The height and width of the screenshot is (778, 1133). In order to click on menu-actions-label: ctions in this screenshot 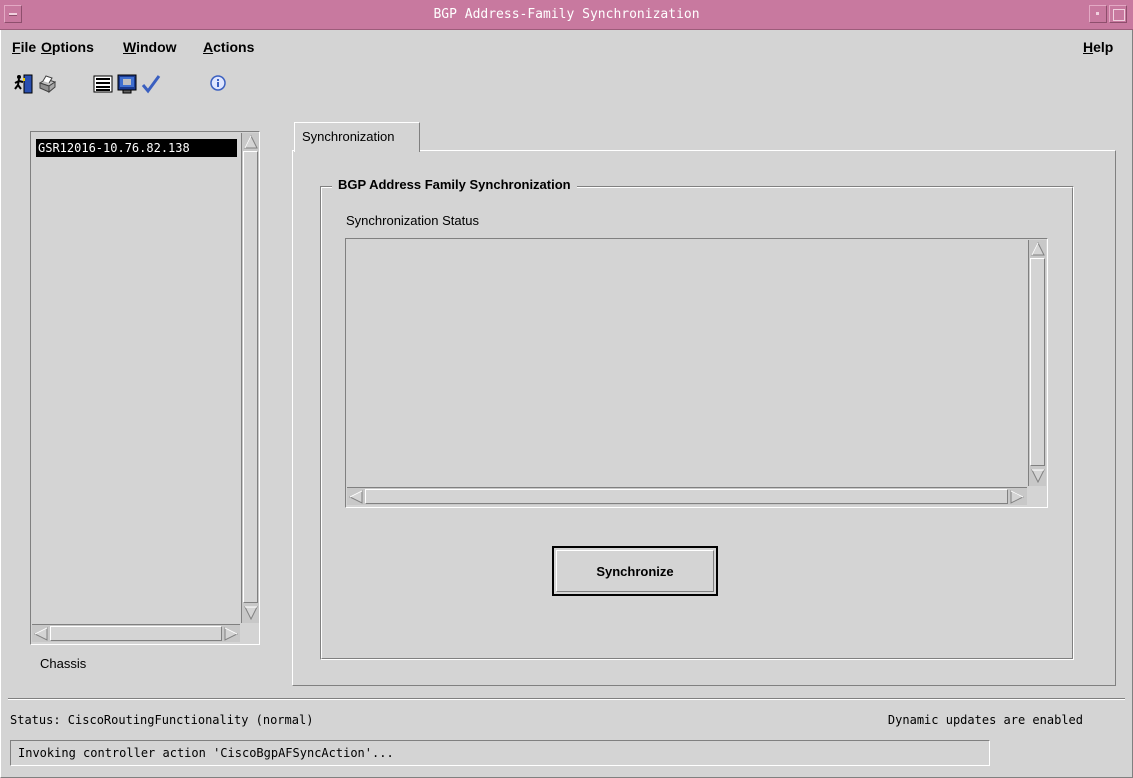, I will do `click(234, 47)`.